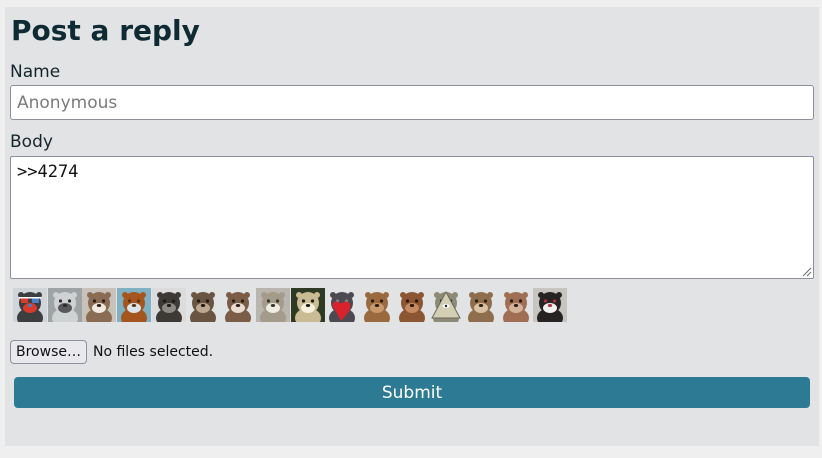 The height and width of the screenshot is (458, 822). Describe the element at coordinates (134, 305) in the screenshot. I see `otter-dancing-emote` at that location.